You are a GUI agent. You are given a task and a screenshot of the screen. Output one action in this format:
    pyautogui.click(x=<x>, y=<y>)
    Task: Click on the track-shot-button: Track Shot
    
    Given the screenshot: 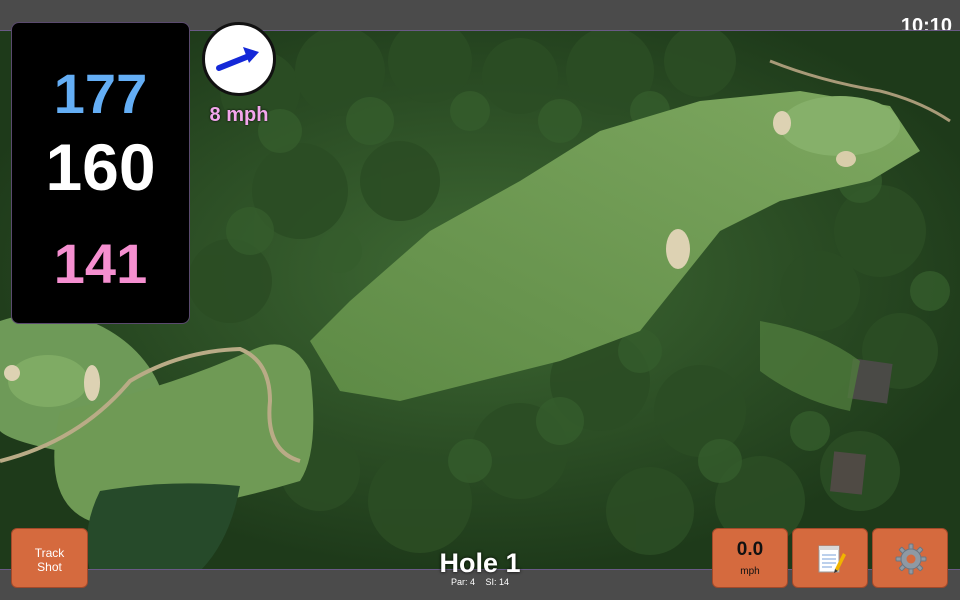 What is the action you would take?
    pyautogui.click(x=49, y=558)
    